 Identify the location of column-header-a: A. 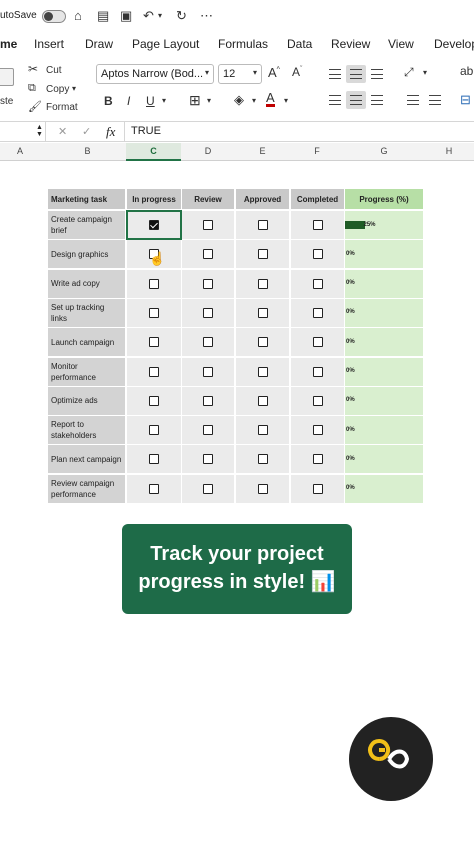
(20, 151).